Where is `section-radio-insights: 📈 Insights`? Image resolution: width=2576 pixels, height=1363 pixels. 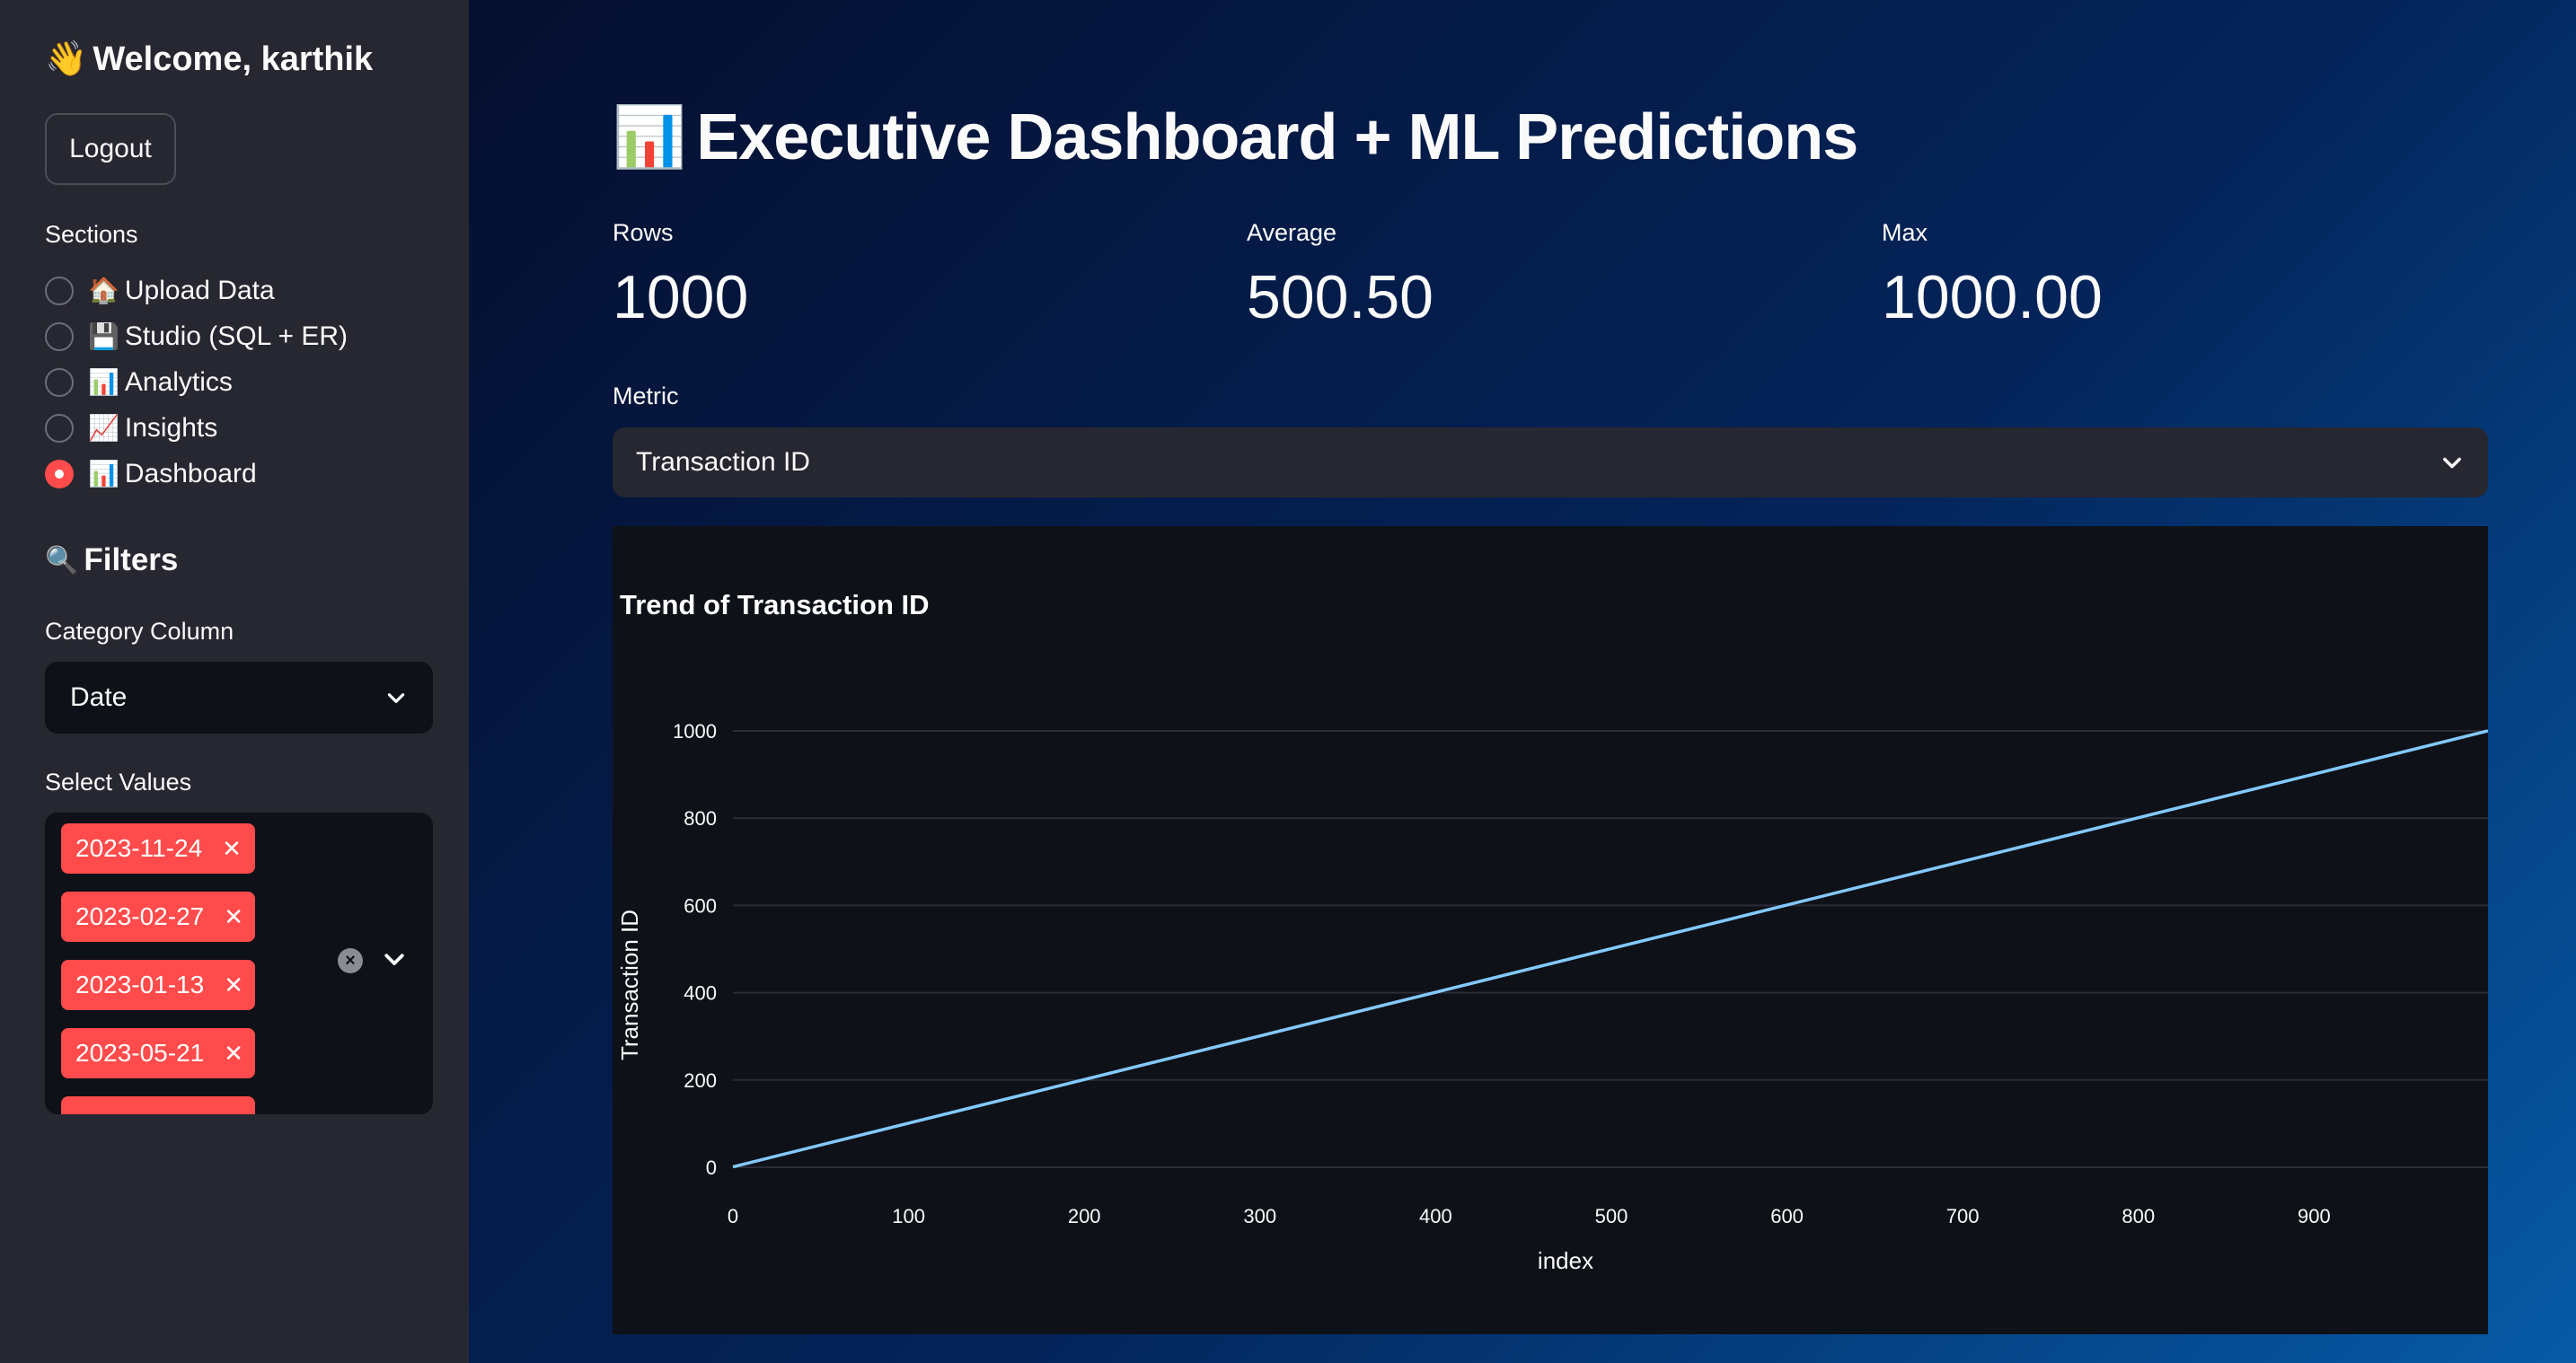
section-radio-insights: 📈 Insights is located at coordinates (196, 428).